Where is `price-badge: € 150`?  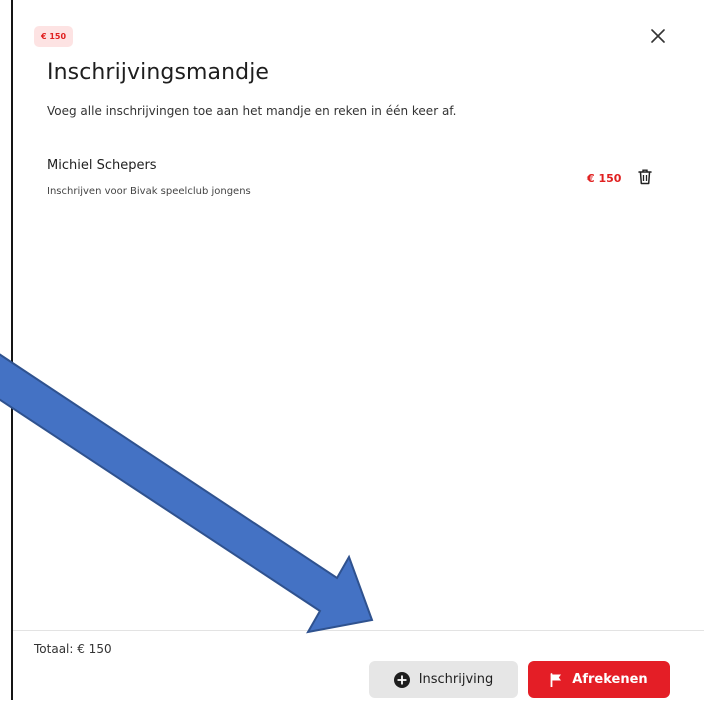 price-badge: € 150 is located at coordinates (54, 36).